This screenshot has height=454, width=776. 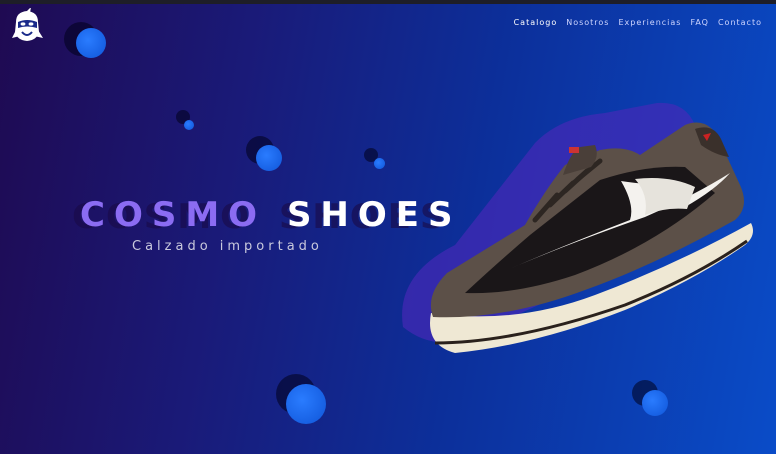 I want to click on nav-contacto-link: Contacto, so click(x=740, y=22).